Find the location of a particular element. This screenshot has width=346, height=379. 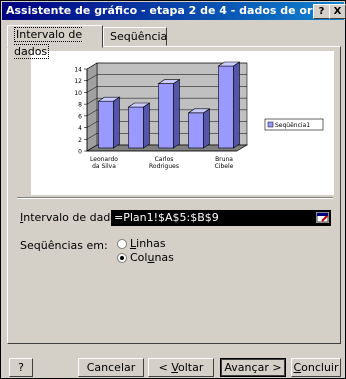

y-tick-label: 6 is located at coordinates (80, 116).